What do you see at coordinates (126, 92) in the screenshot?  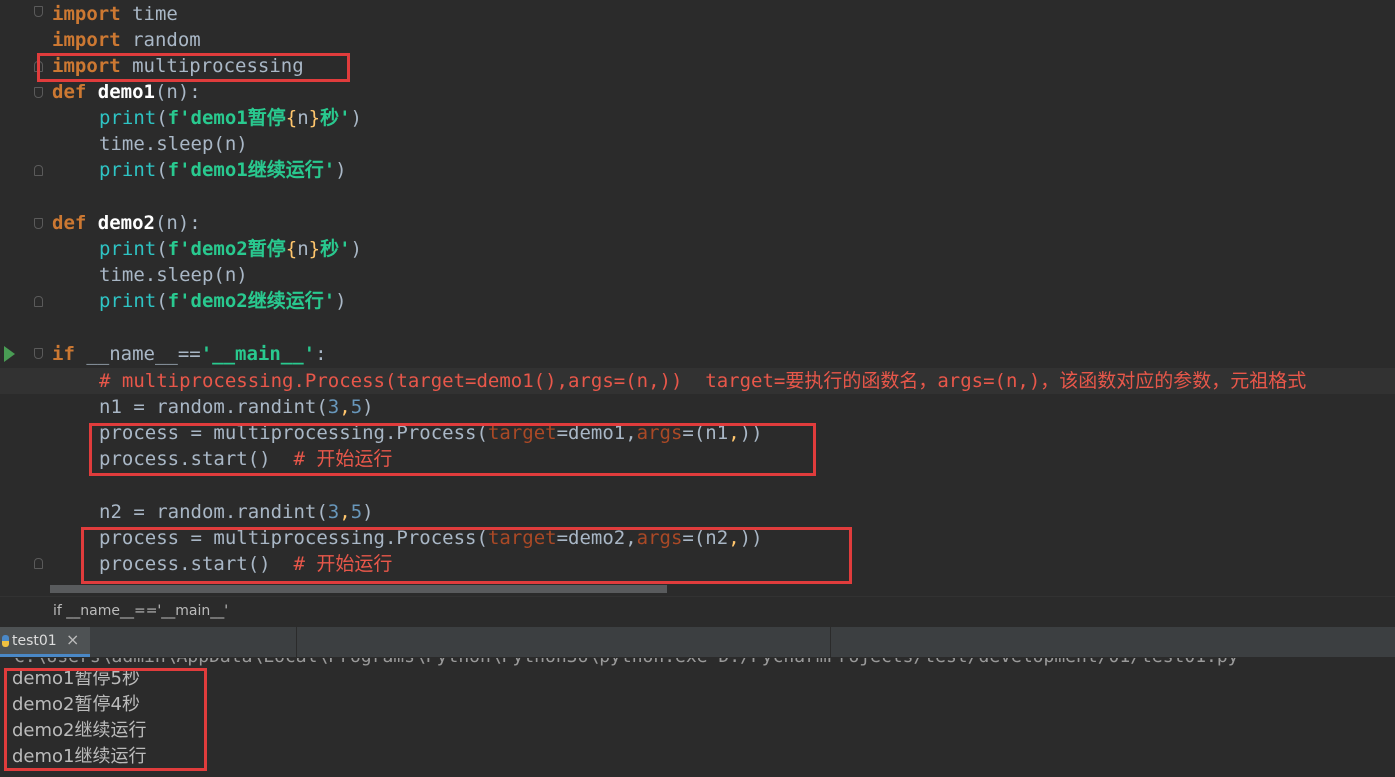 I see `code-line-4: def demo1(n):` at bounding box center [126, 92].